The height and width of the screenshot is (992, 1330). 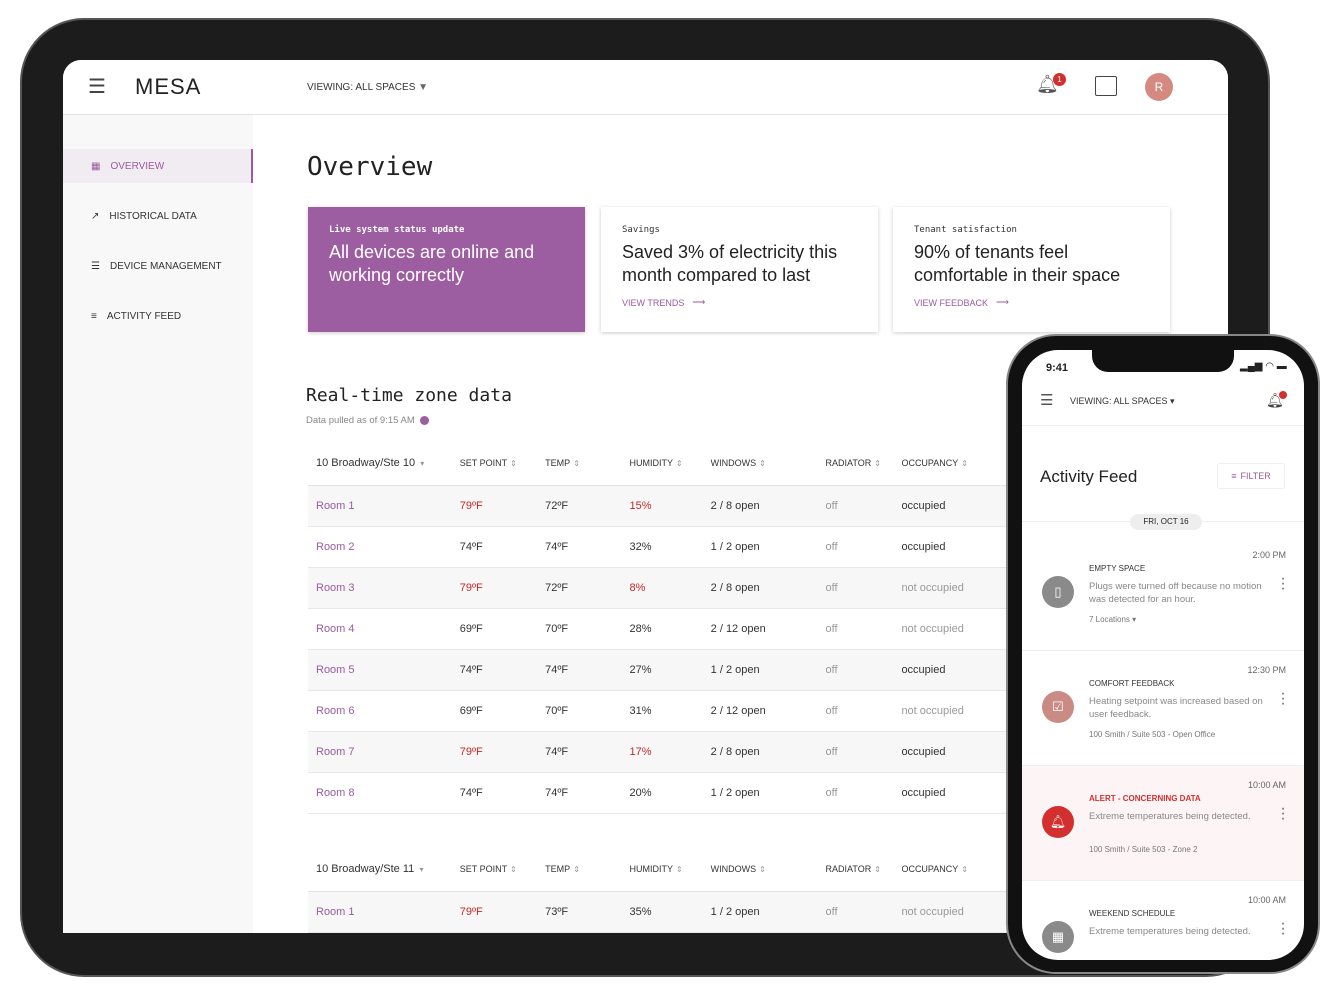 I want to click on table-cell: 15%, so click(x=670, y=506).